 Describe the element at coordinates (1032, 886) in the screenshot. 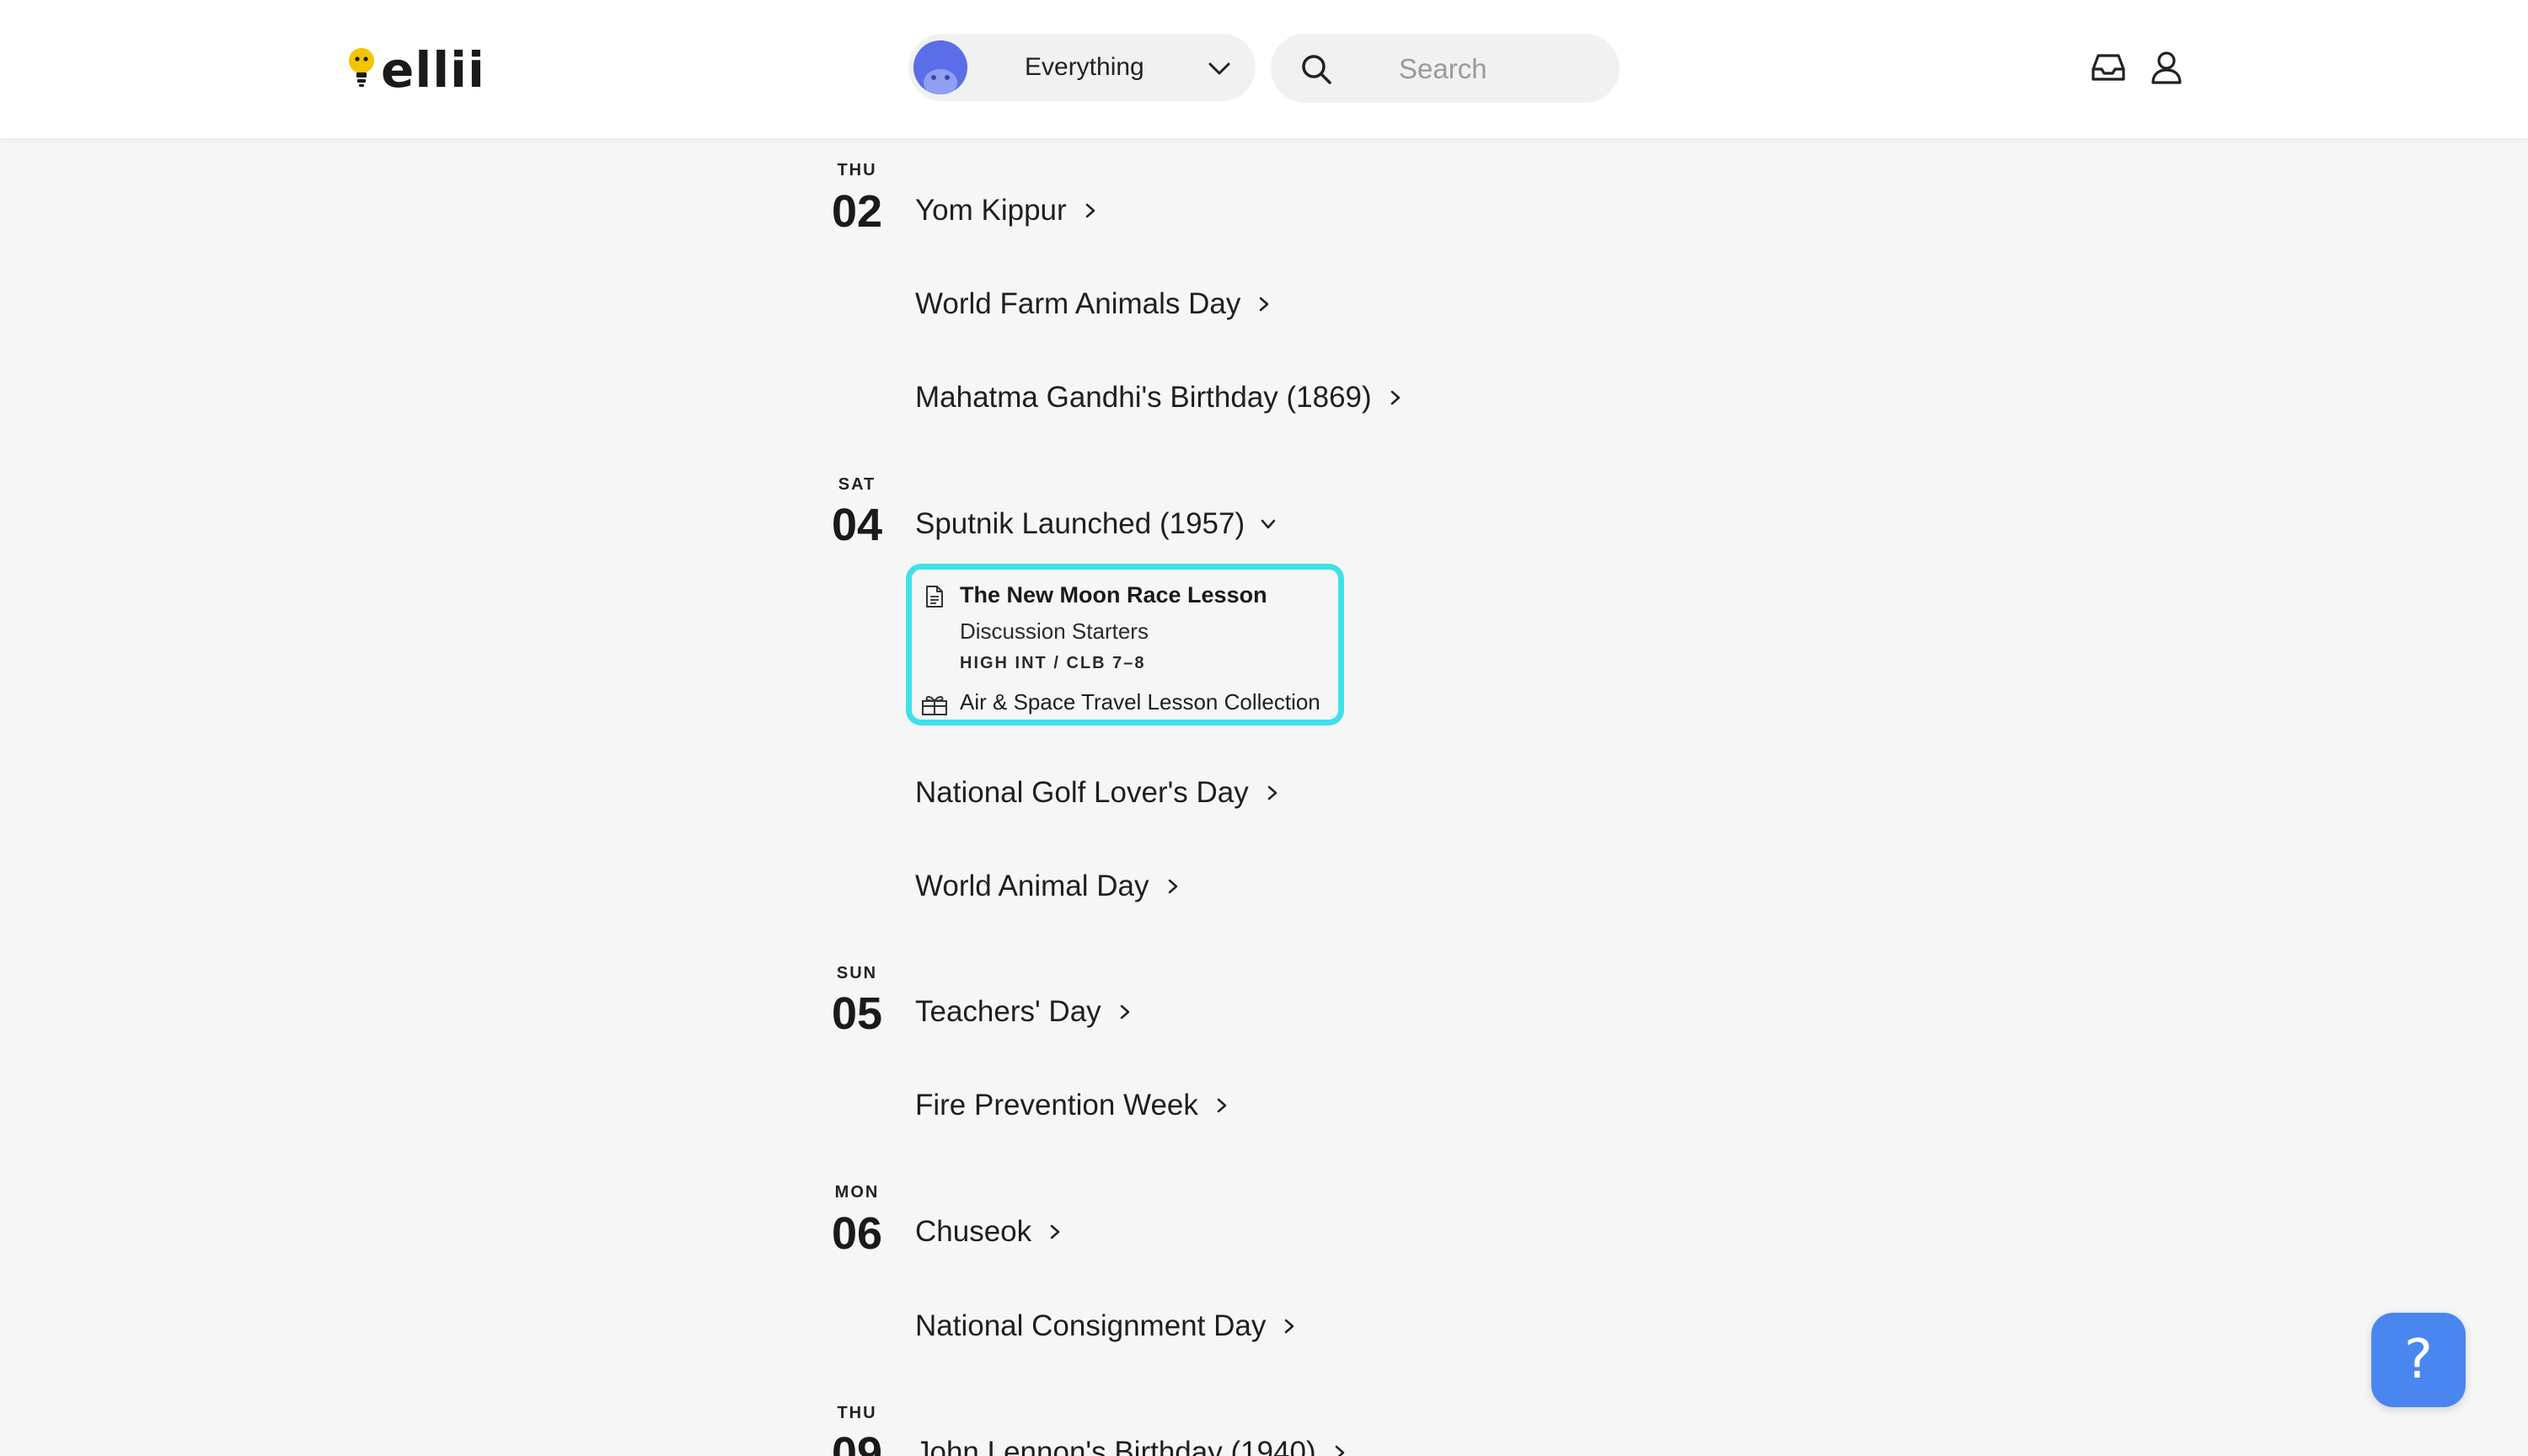

I see `event-title: World Animal Day` at that location.